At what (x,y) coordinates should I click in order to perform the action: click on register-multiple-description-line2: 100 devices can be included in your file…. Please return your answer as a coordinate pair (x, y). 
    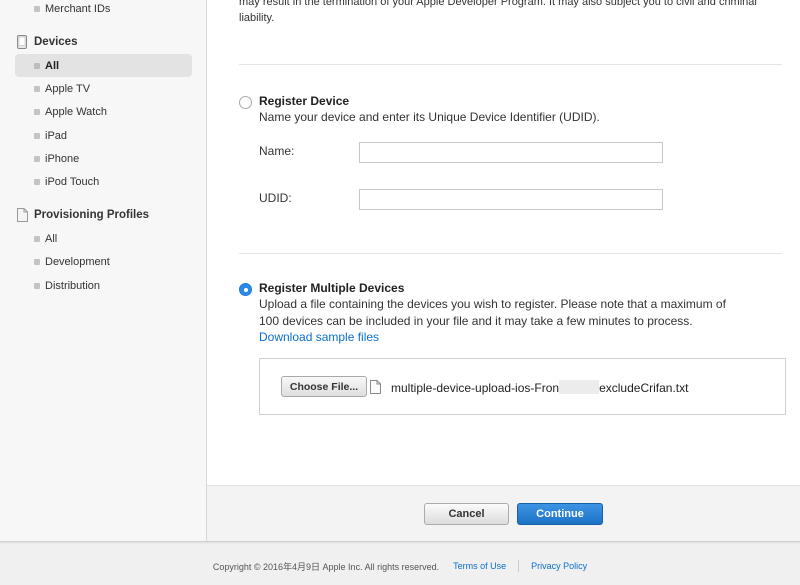
    Looking at the image, I should click on (476, 321).